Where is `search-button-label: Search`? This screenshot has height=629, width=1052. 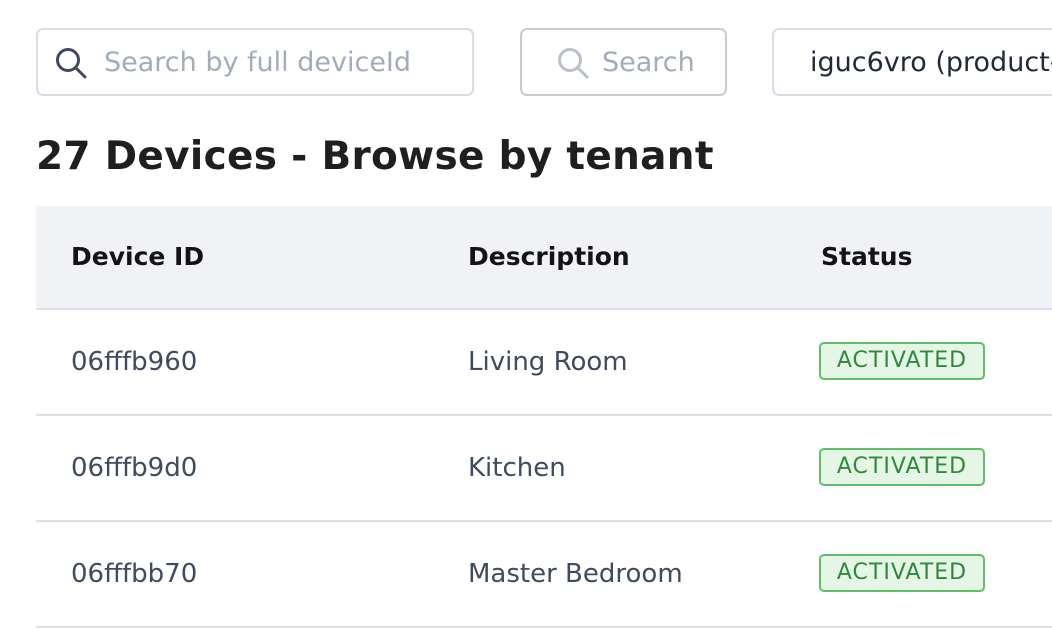 search-button-label: Search is located at coordinates (648, 62).